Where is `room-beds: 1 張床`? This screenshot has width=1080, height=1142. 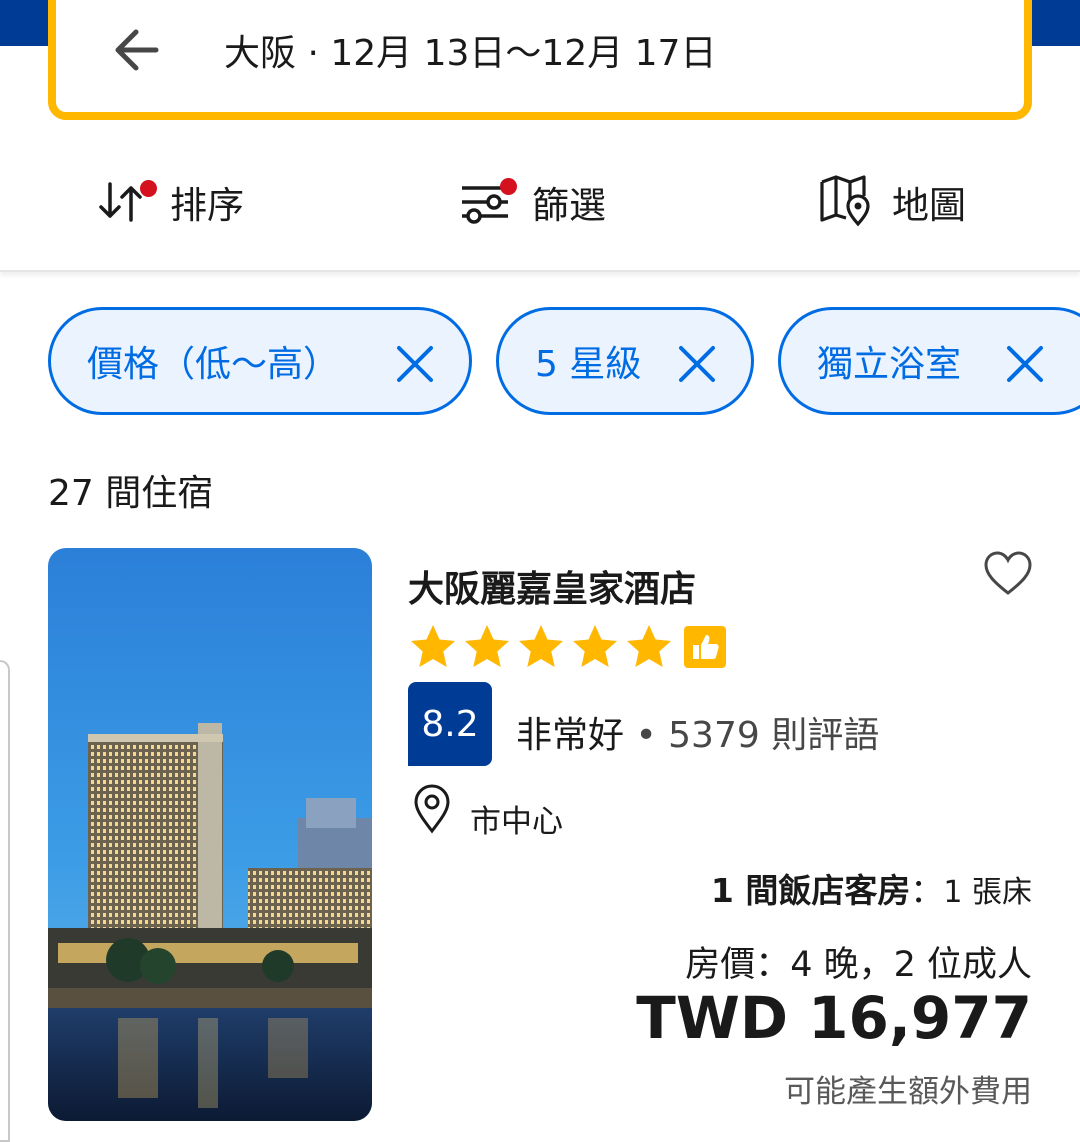
room-beds: 1 張床 is located at coordinates (987, 892).